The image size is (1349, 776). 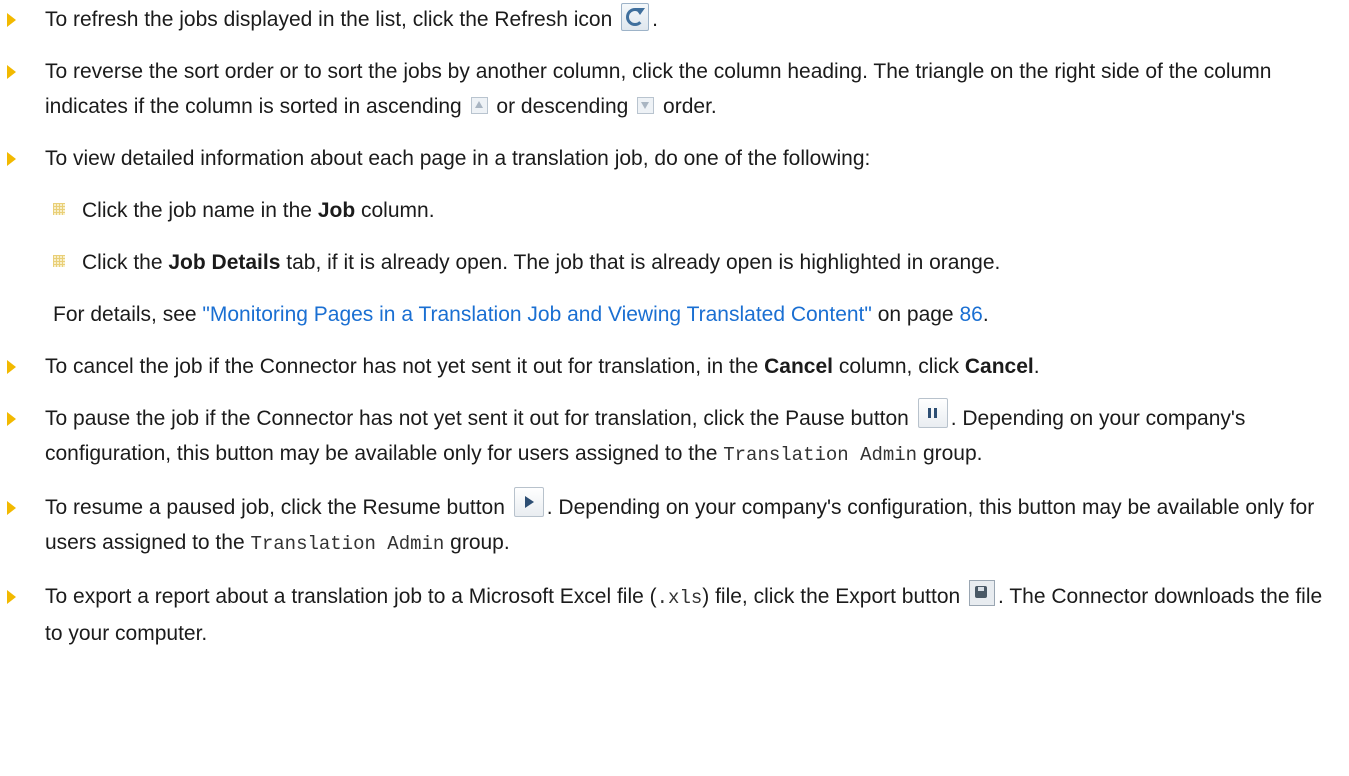 I want to click on cancel-column-bold: Cancel, so click(x=798, y=366).